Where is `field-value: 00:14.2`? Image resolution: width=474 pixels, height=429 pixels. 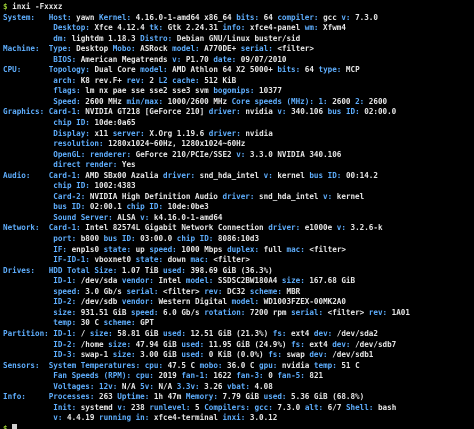 field-value: 00:14.2 is located at coordinates (359, 175).